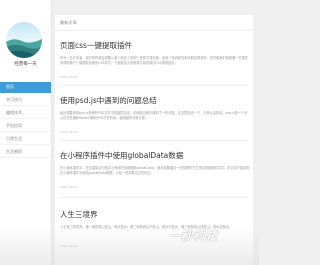 The image size is (320, 265). Describe the element at coordinates (25, 152) in the screenshot. I see `nav-item-life-insights: 生活感悟` at that location.